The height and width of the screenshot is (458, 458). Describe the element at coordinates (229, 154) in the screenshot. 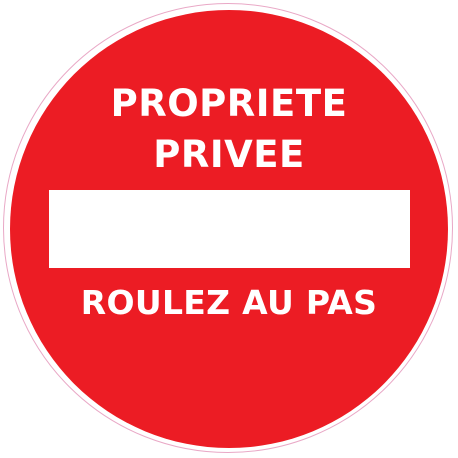

I see `sign-text-line-2: PRIVEE` at that location.